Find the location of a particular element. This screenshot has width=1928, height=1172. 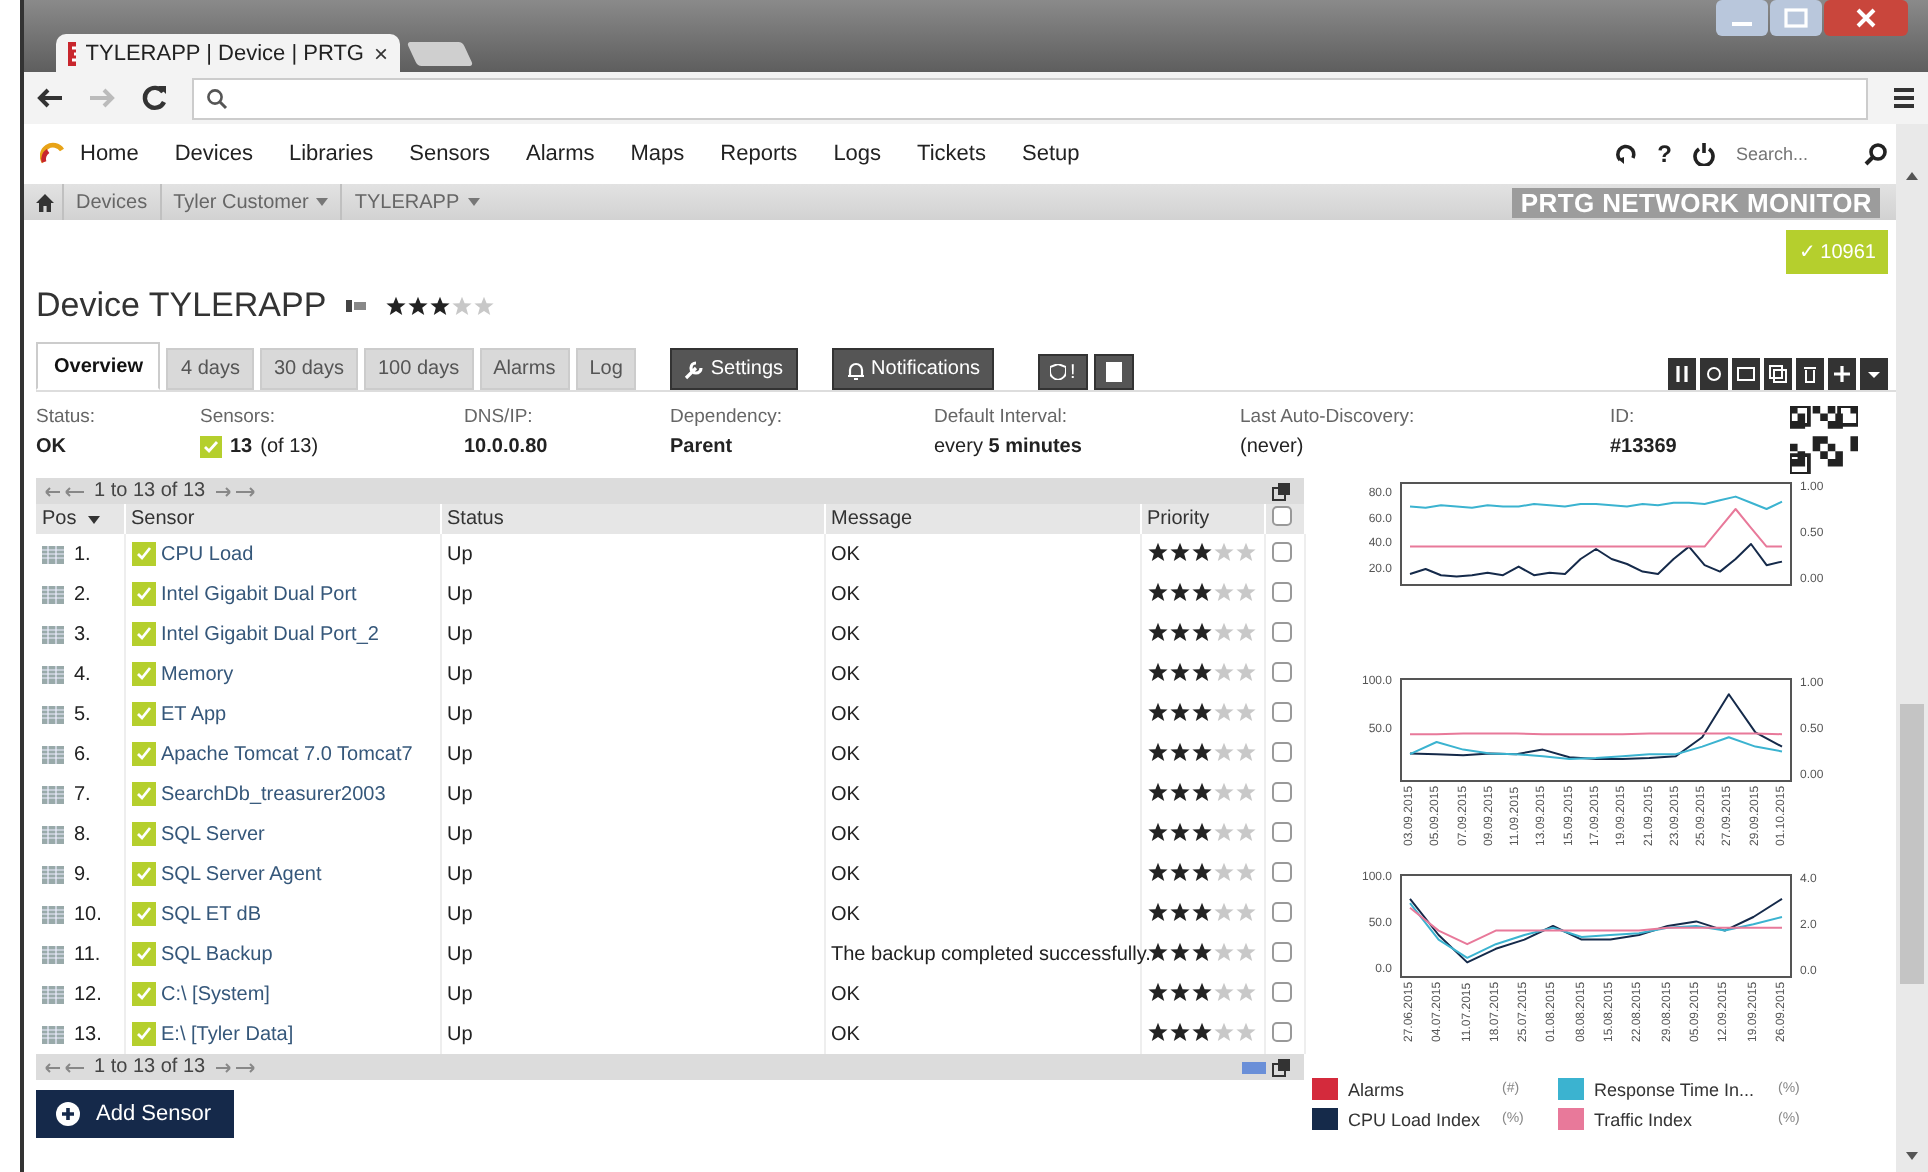

forward-icon is located at coordinates (102, 98).